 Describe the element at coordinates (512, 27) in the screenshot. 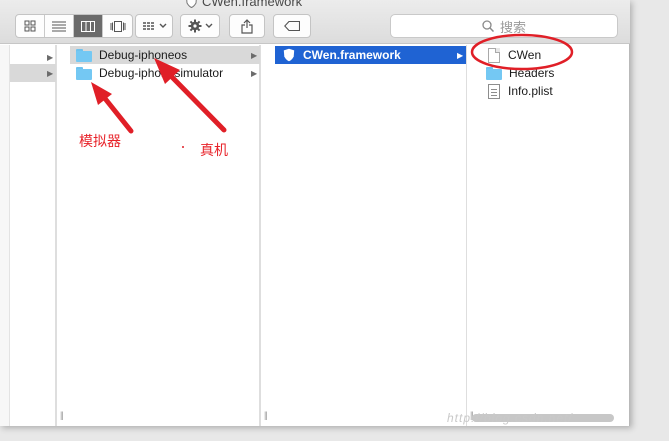

I see `search-placeholder: 搜索` at that location.